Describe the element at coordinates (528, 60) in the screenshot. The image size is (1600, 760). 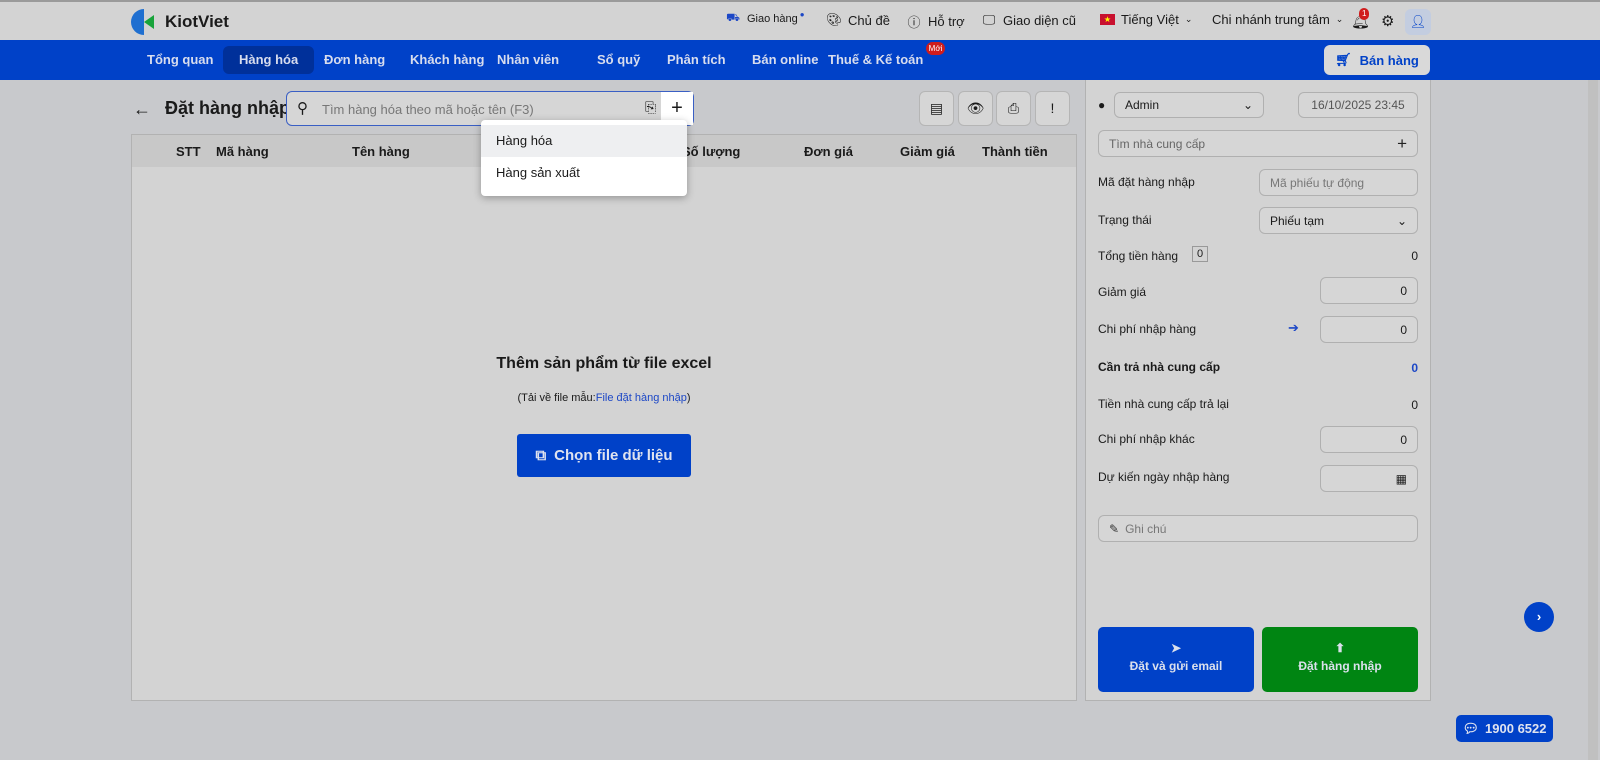
I see `nav-staff: Nhân viên` at that location.